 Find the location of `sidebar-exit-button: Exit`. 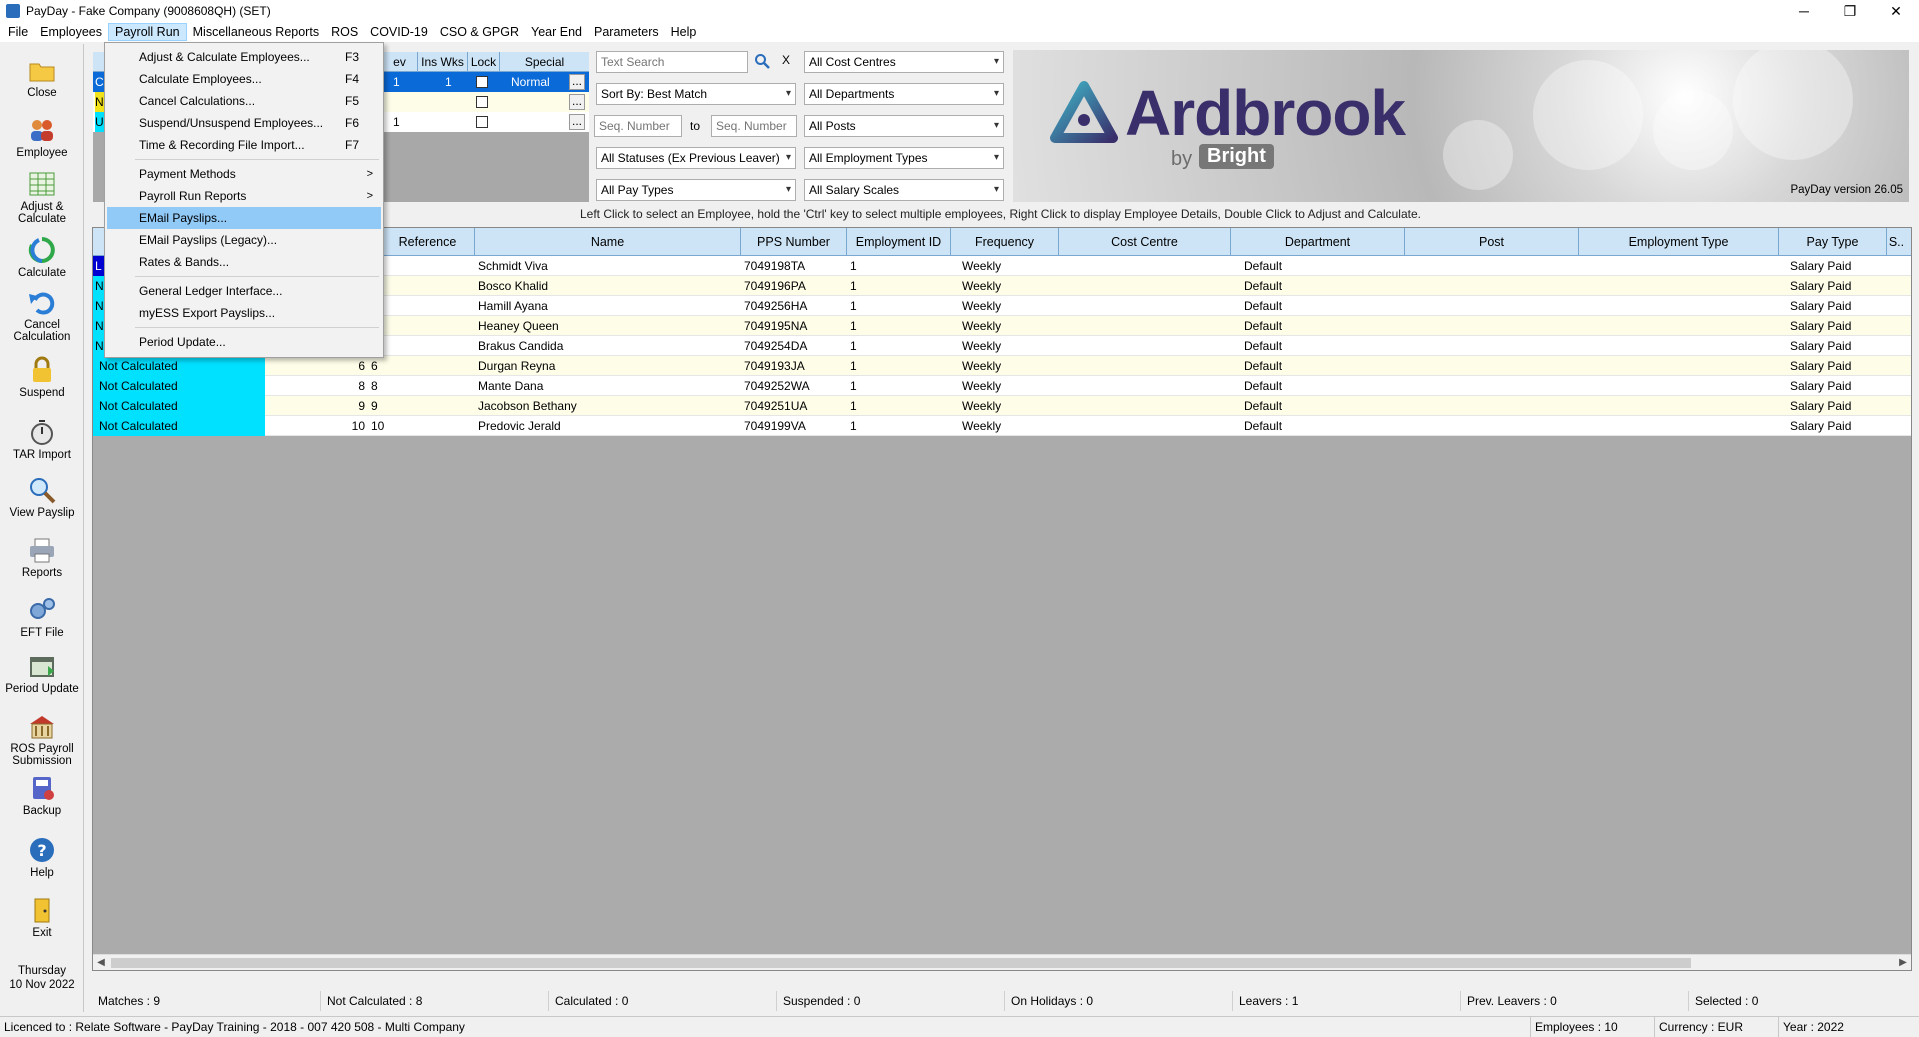

sidebar-exit-button: Exit is located at coordinates (42, 917).